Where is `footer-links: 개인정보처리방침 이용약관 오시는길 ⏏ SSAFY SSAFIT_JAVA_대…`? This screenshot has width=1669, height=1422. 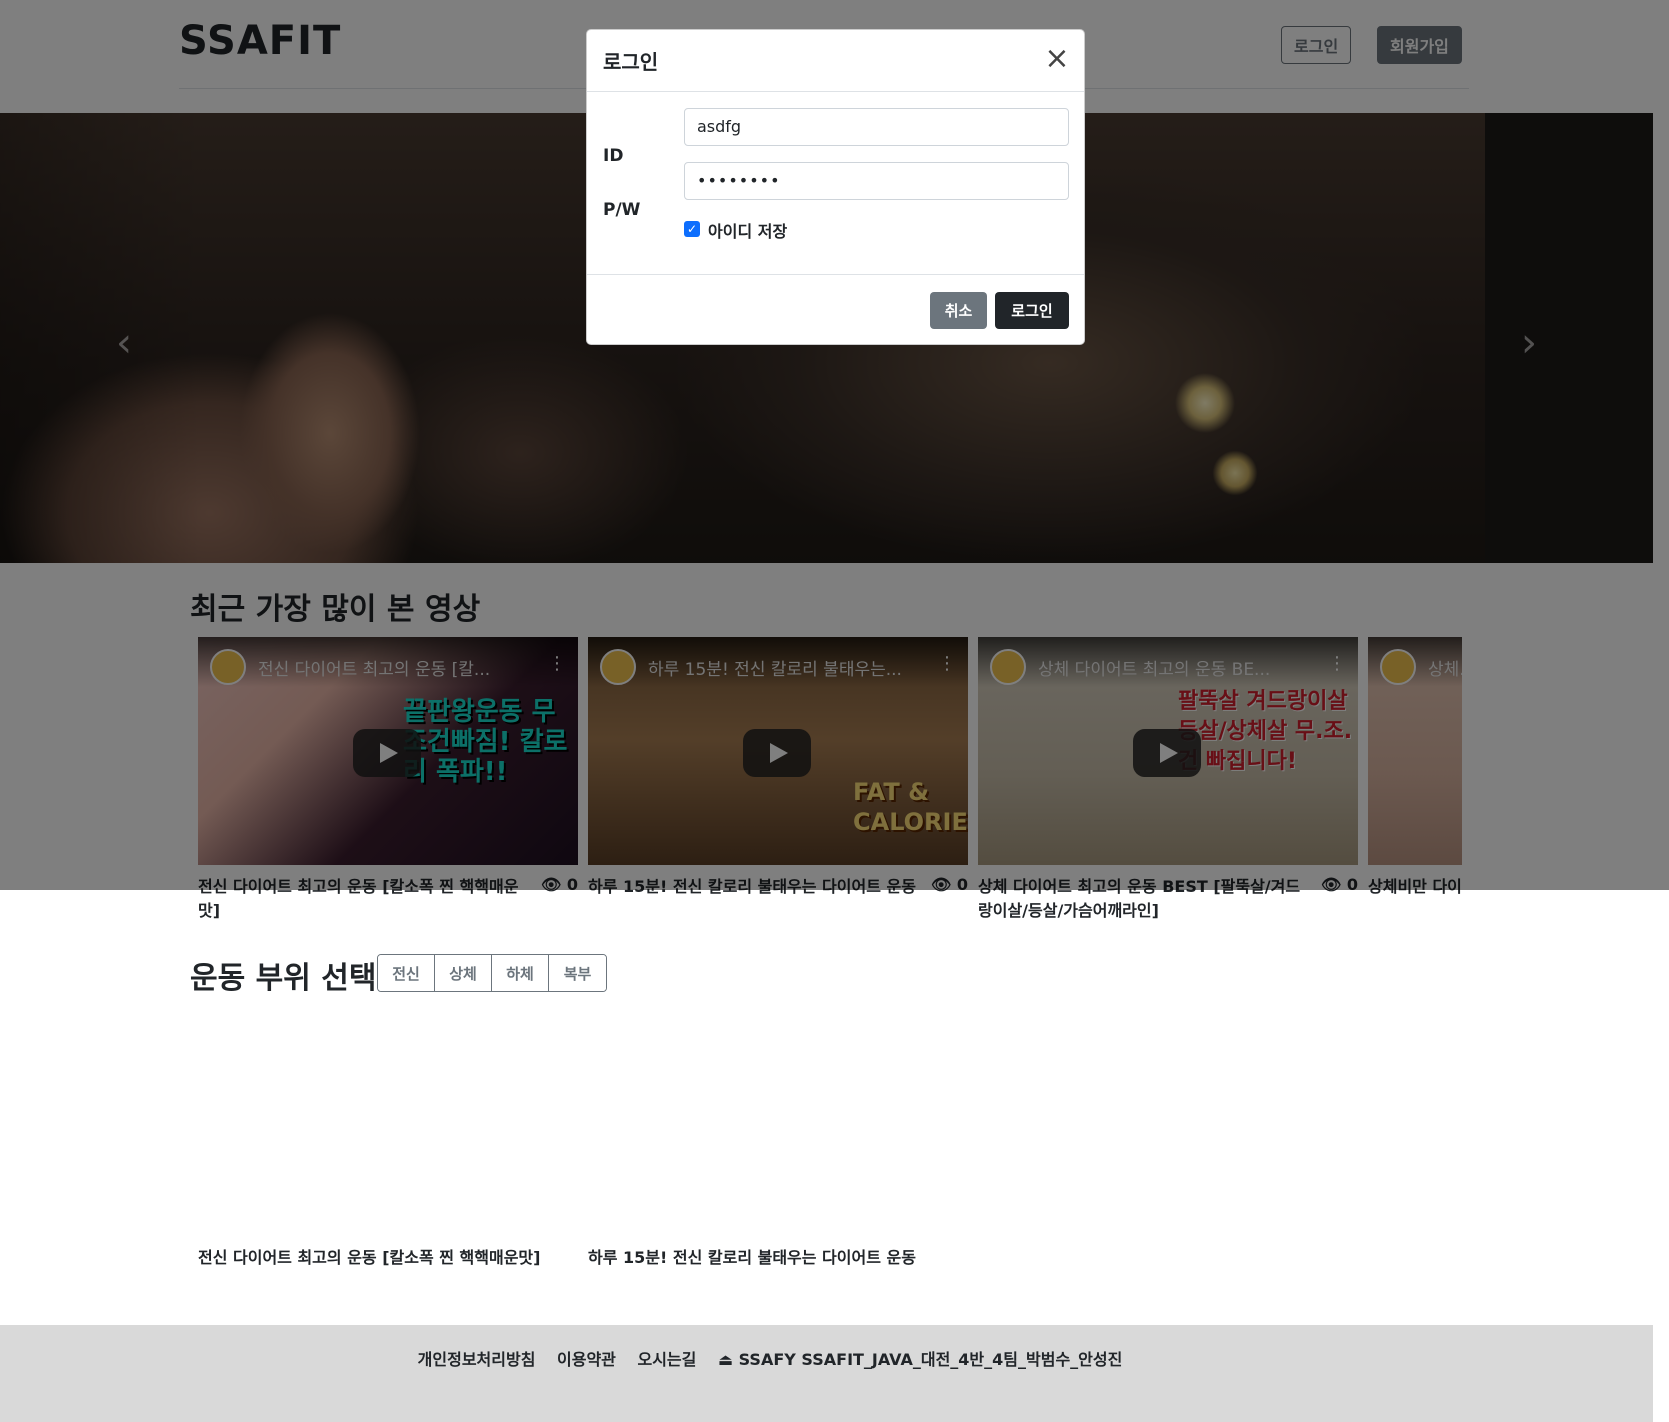 footer-links: 개인정보처리방침 이용약관 오시는길 ⏏ SSAFY SSAFIT_JAVA_대… is located at coordinates (770, 1358).